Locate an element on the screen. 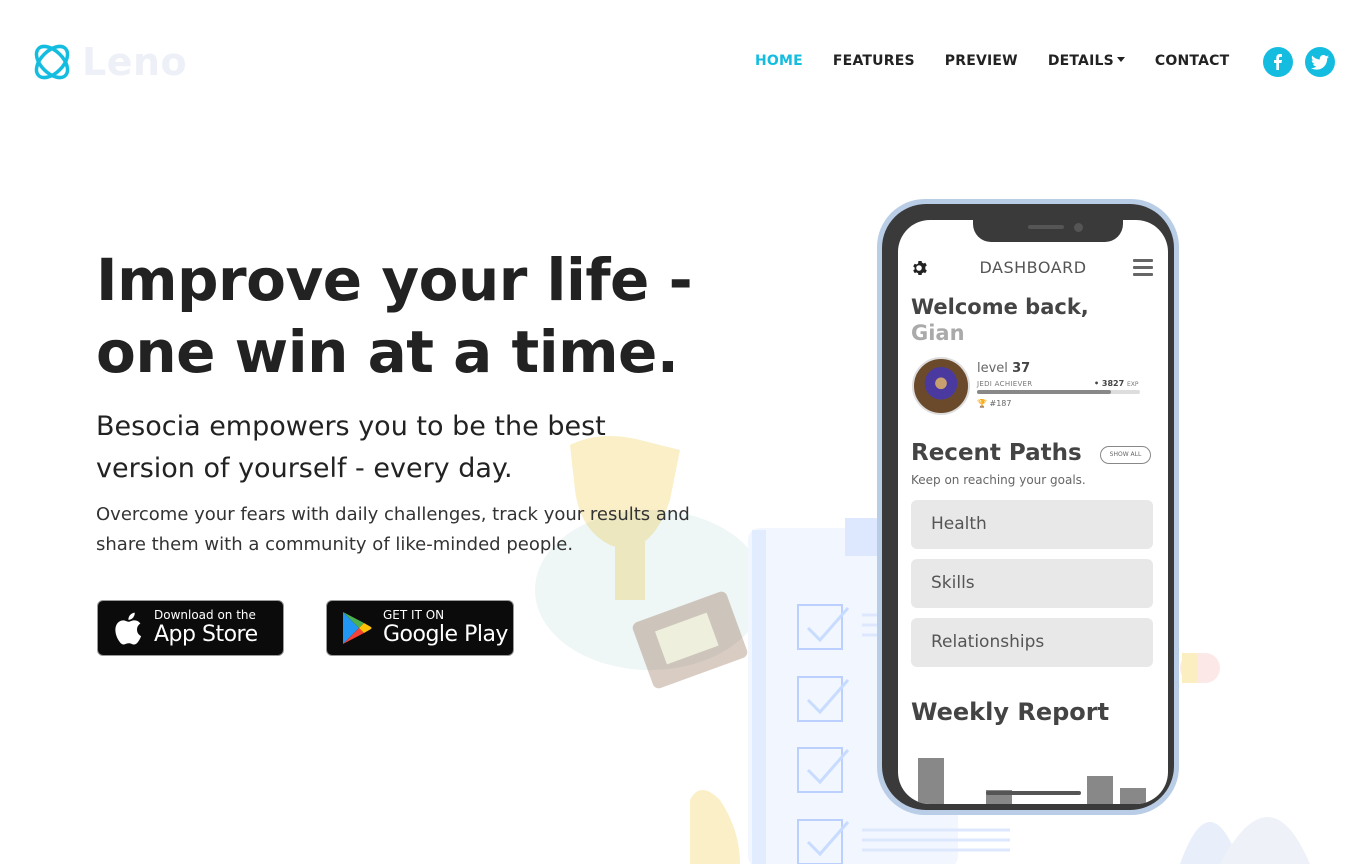 The image size is (1364, 864). trophy-icon: 🏆 is located at coordinates (982, 403).